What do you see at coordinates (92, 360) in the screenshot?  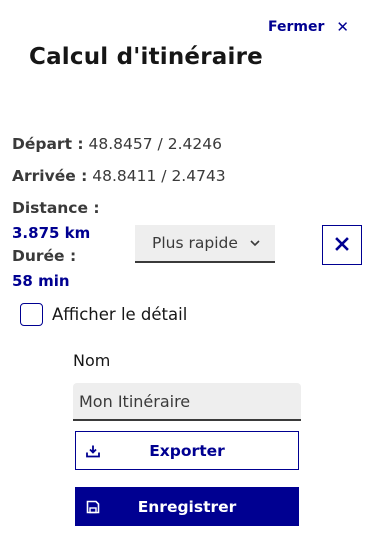 I see `name-label: Nom` at bounding box center [92, 360].